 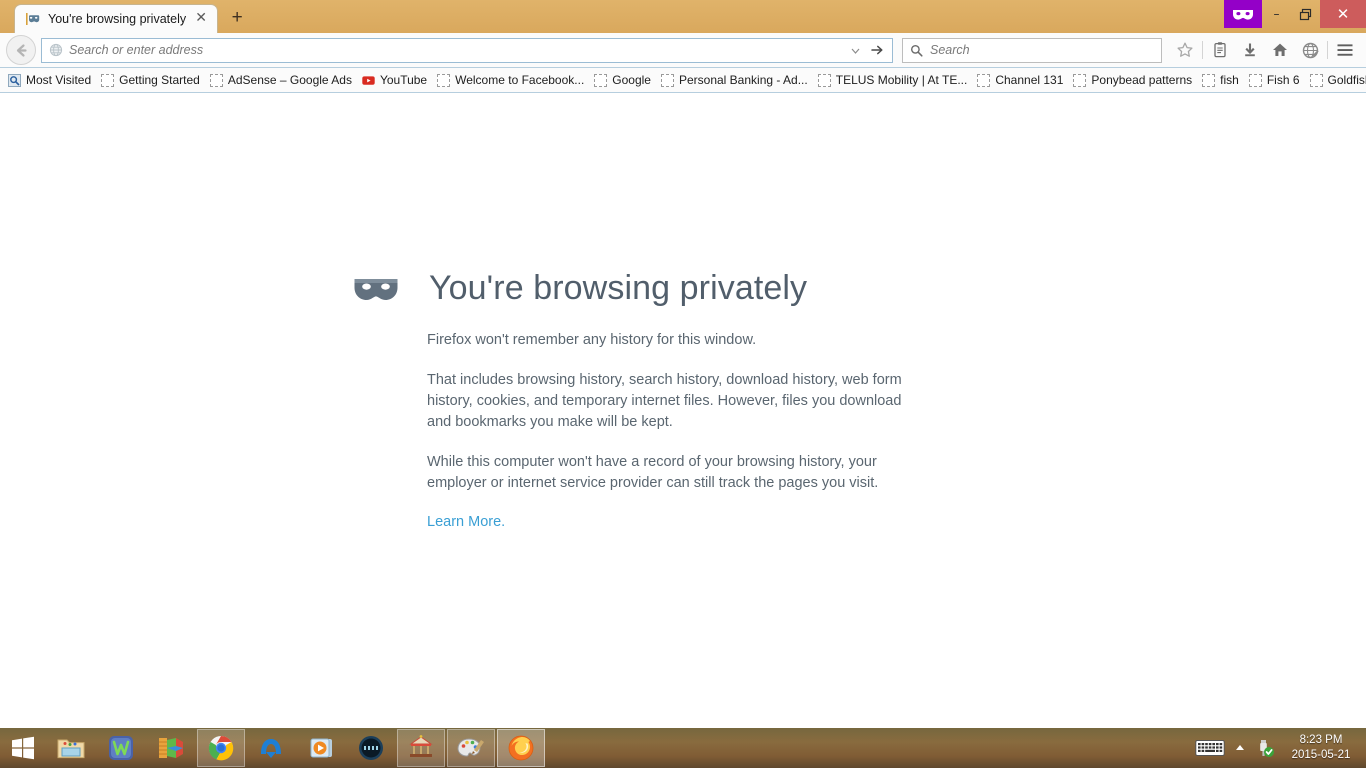 What do you see at coordinates (1229, 80) in the screenshot?
I see `bookmark-label: fish` at bounding box center [1229, 80].